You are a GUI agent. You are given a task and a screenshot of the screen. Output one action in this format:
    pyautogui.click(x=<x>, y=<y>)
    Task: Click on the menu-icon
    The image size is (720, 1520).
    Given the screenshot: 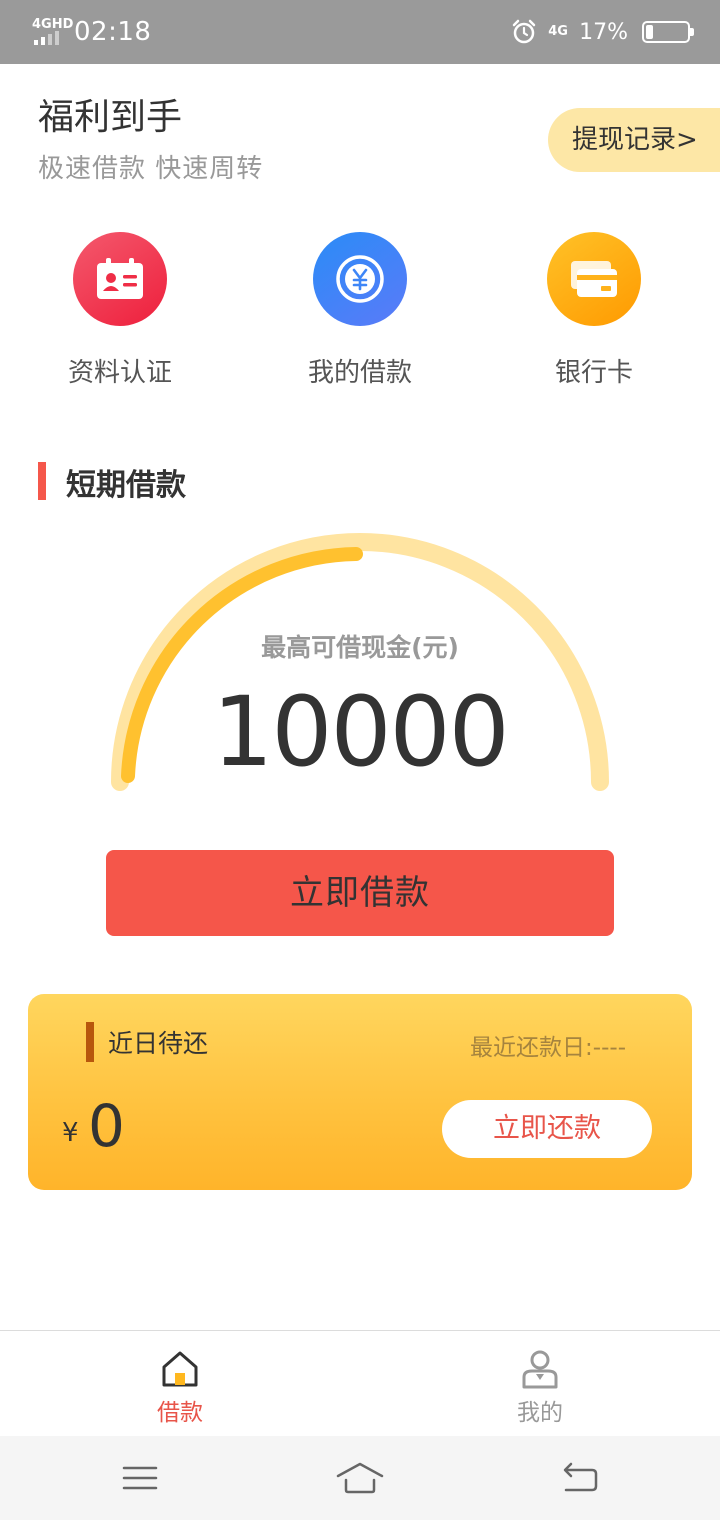 What is the action you would take?
    pyautogui.click(x=140, y=1478)
    